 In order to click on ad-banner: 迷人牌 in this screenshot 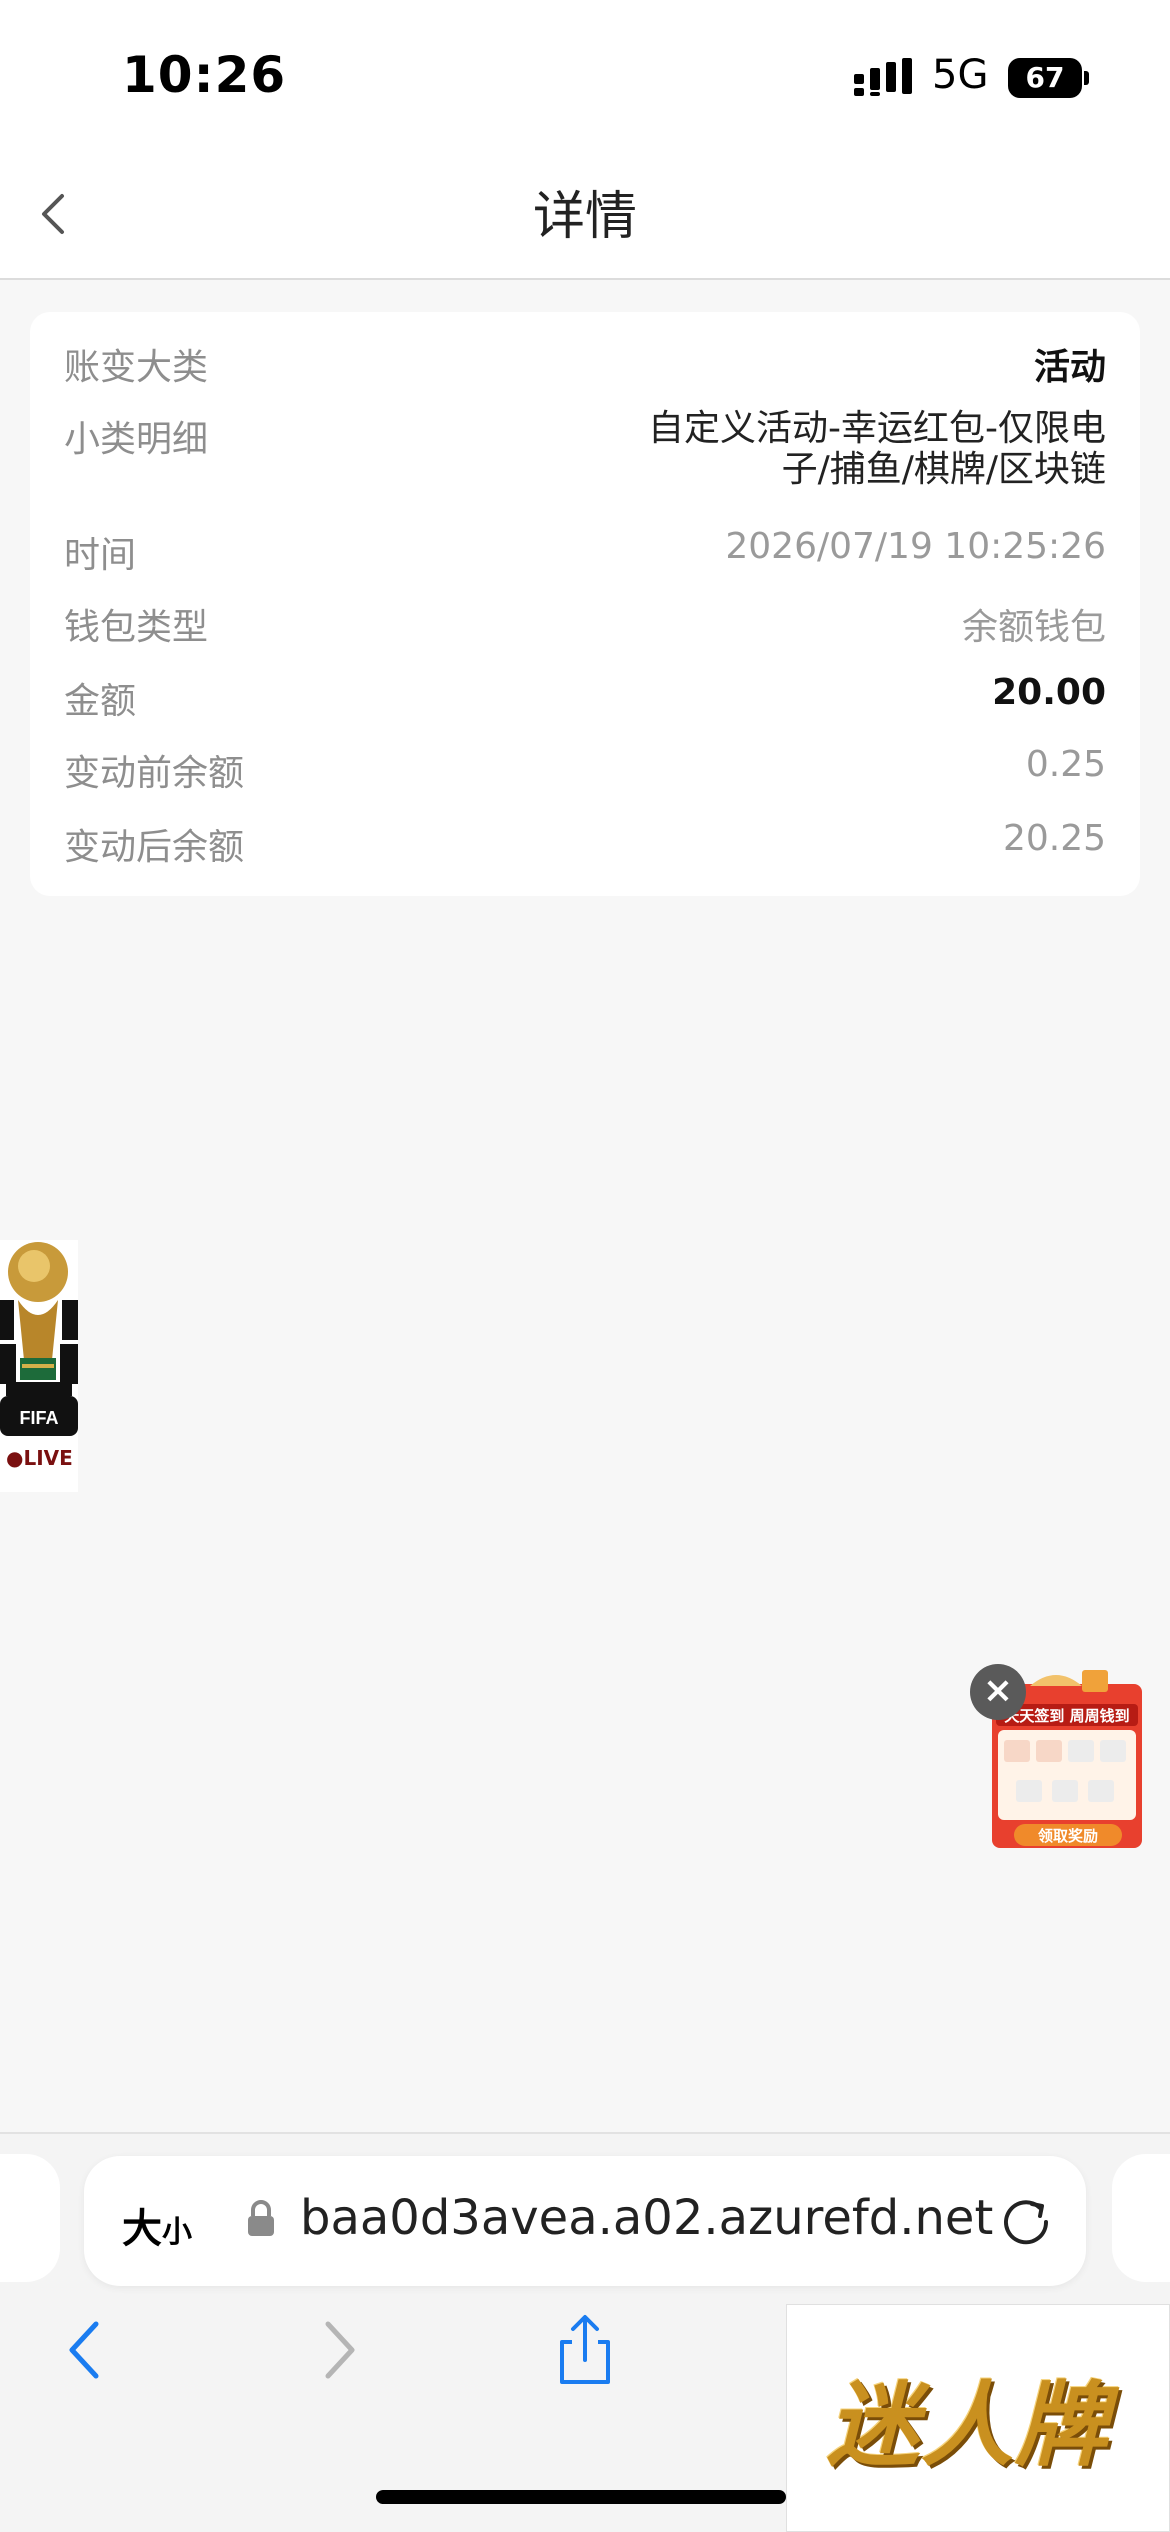, I will do `click(978, 2418)`.